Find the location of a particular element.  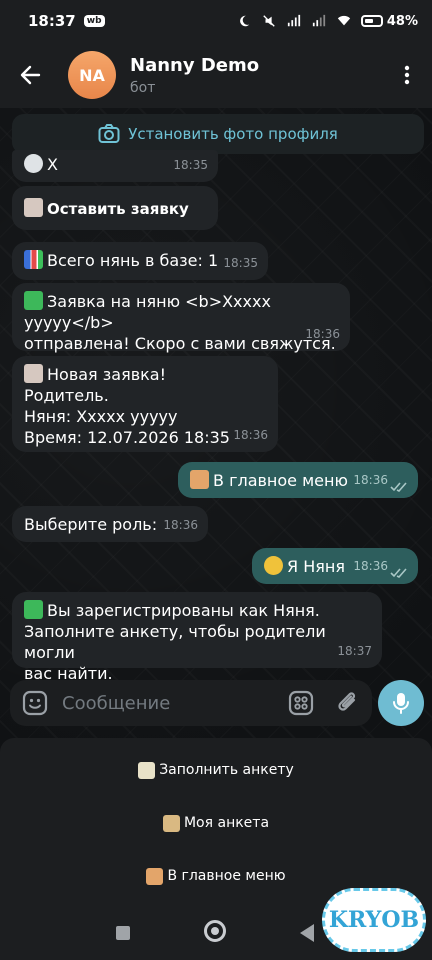

message-bubble: Выберите роль: 18:36 is located at coordinates (110, 524).